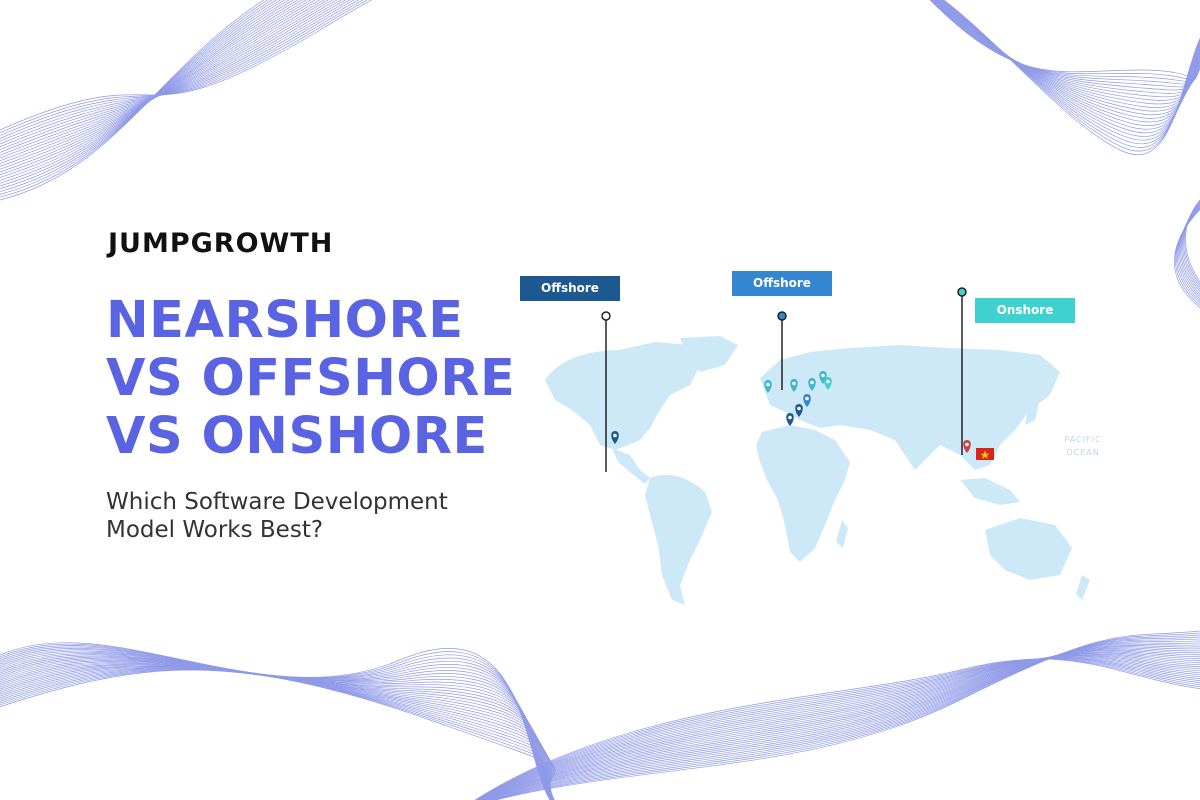 The height and width of the screenshot is (800, 1200). What do you see at coordinates (918, 522) in the screenshot?
I see `ocean-label-indian: INDIAN` at bounding box center [918, 522].